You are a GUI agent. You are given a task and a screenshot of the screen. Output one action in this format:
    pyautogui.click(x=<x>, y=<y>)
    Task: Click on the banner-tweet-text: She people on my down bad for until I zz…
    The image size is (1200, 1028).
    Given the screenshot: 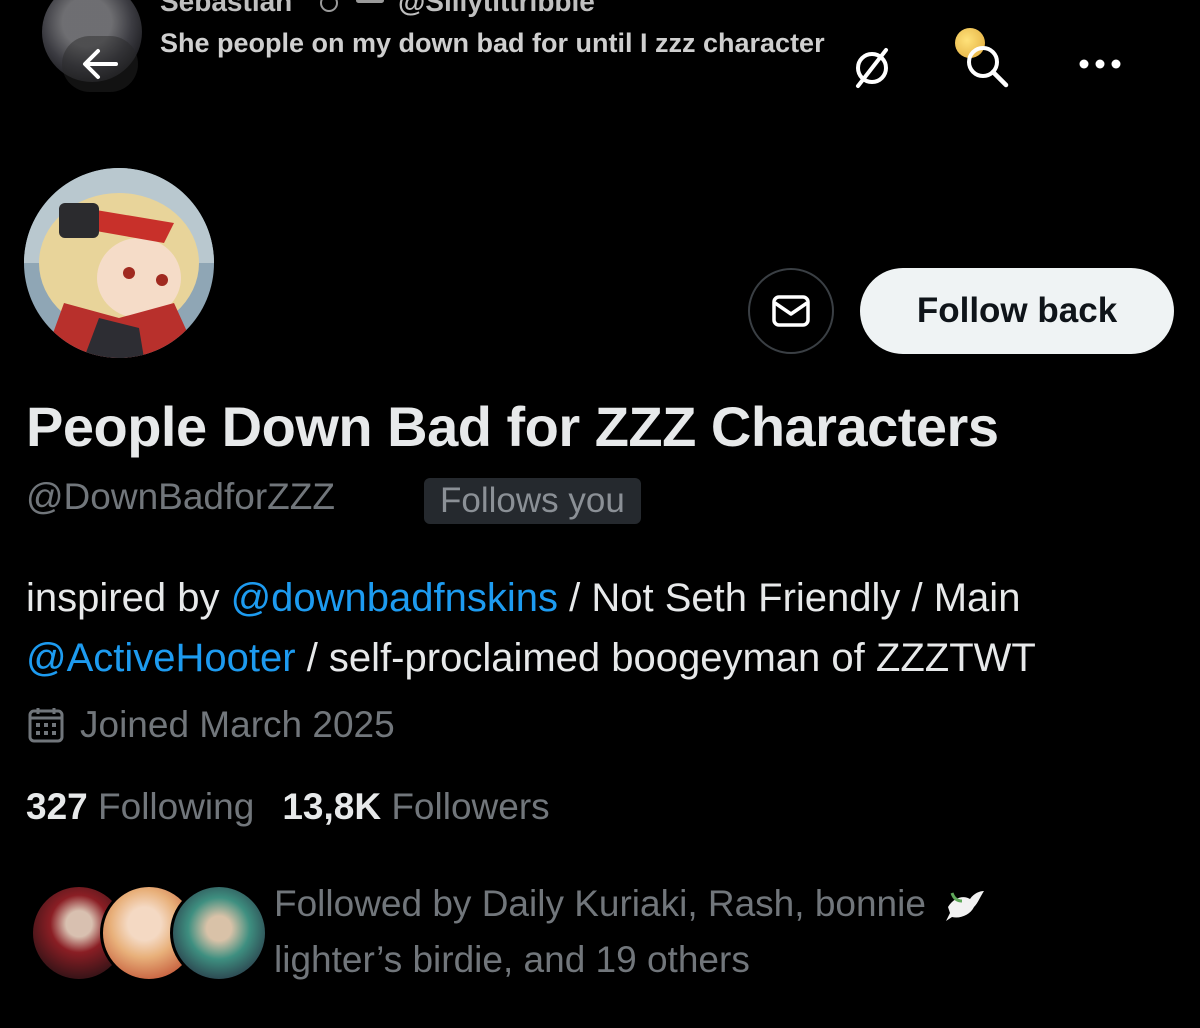 What is the action you would take?
    pyautogui.click(x=492, y=43)
    